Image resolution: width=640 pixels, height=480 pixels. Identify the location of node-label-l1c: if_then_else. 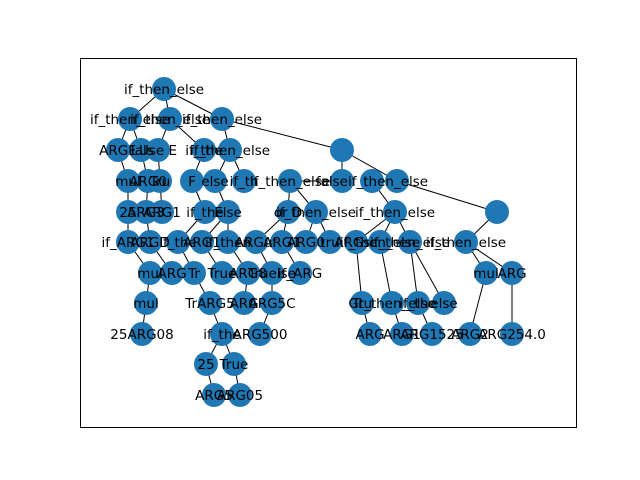
(222, 120).